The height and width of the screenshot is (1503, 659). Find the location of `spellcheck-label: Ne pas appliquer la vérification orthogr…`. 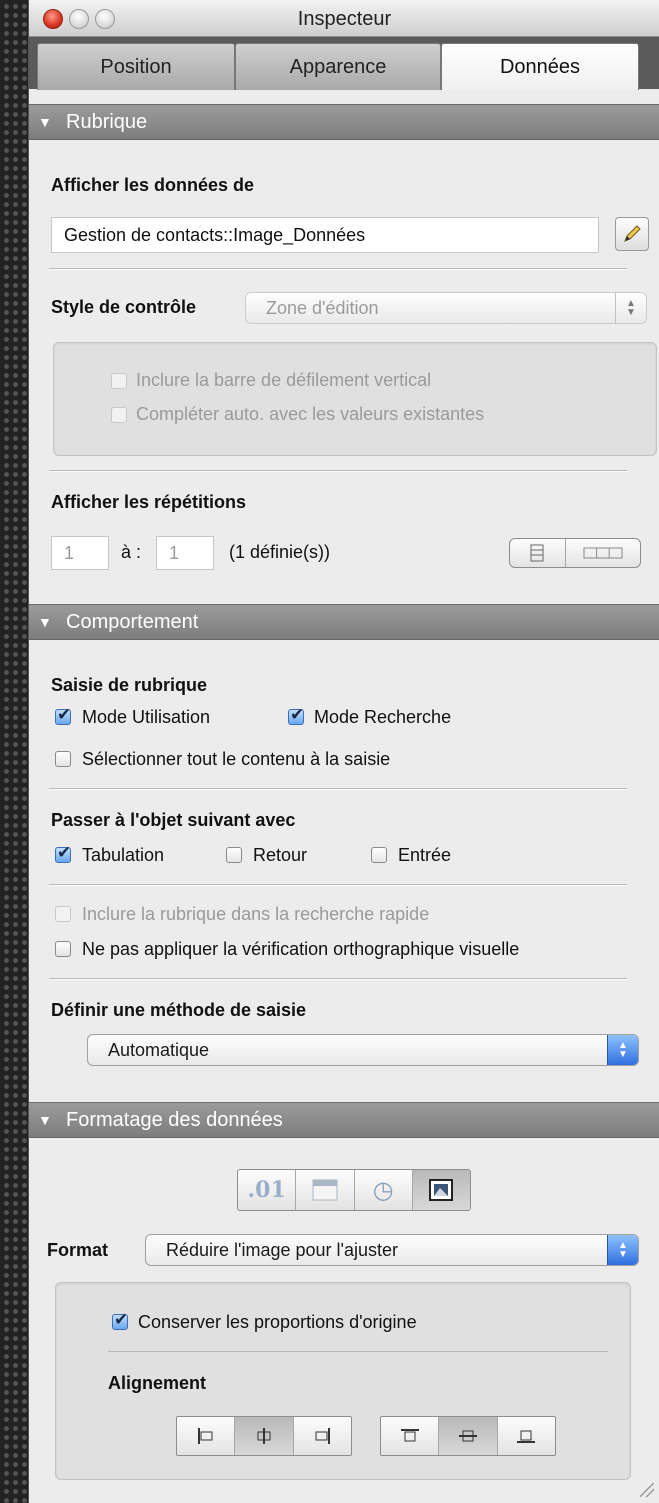

spellcheck-label: Ne pas appliquer la vérification orthogr… is located at coordinates (301, 949).